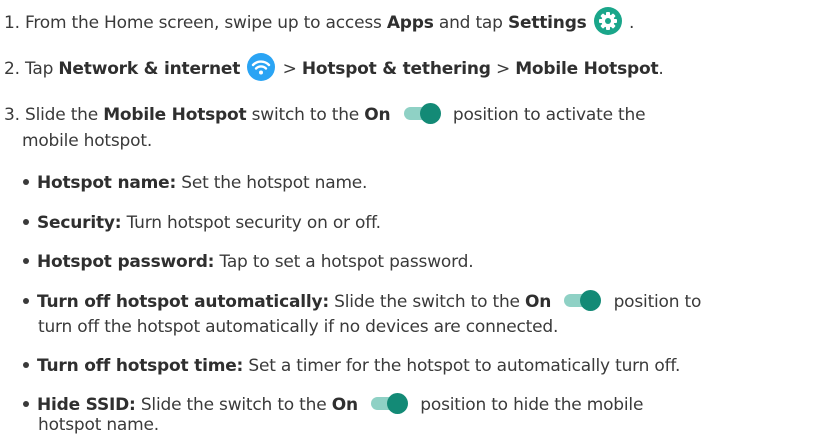 This screenshot has height=437, width=824. I want to click on step-2-end: ., so click(661, 69).